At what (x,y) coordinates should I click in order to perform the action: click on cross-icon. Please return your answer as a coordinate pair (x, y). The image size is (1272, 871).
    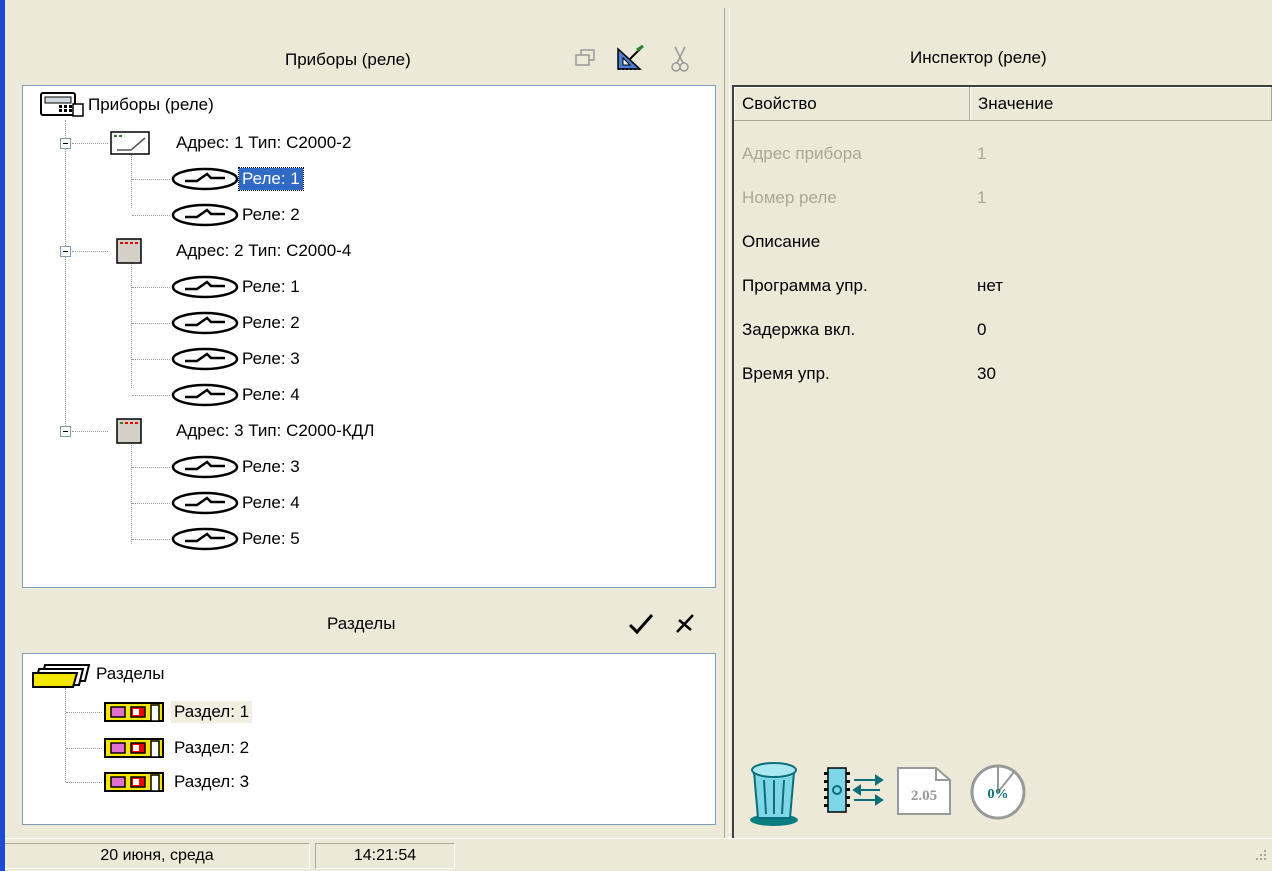
    Looking at the image, I should click on (685, 626).